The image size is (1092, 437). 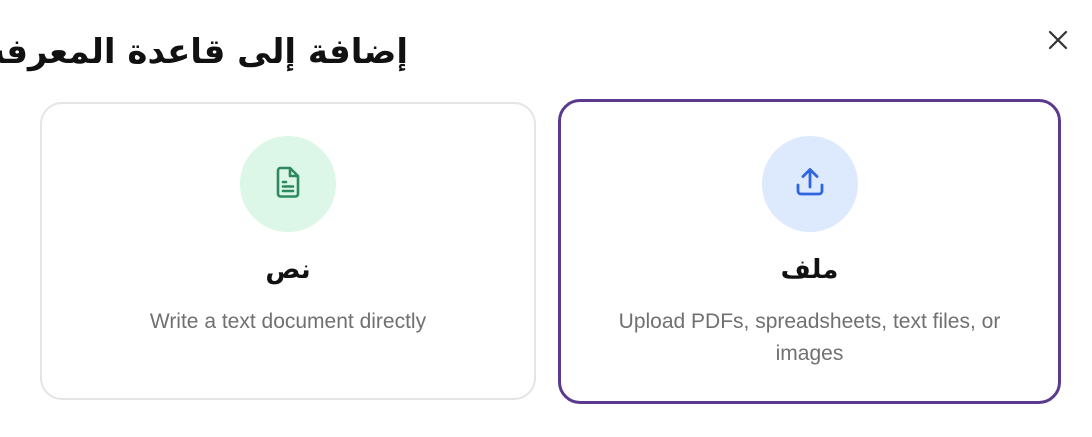 I want to click on close-button, so click(x=1058, y=40).